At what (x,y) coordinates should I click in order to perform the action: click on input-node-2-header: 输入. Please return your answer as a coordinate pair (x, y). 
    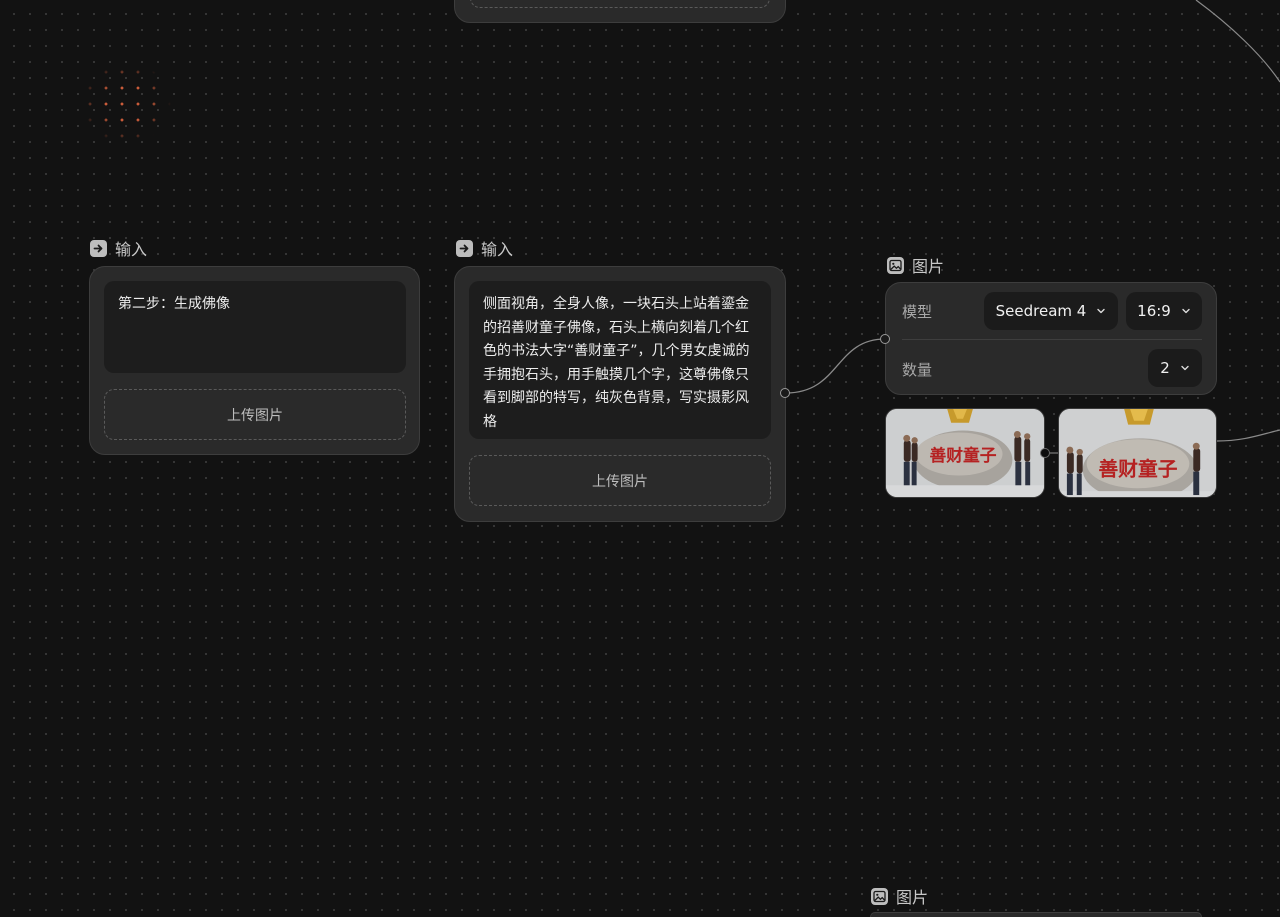
    Looking at the image, I should click on (484, 248).